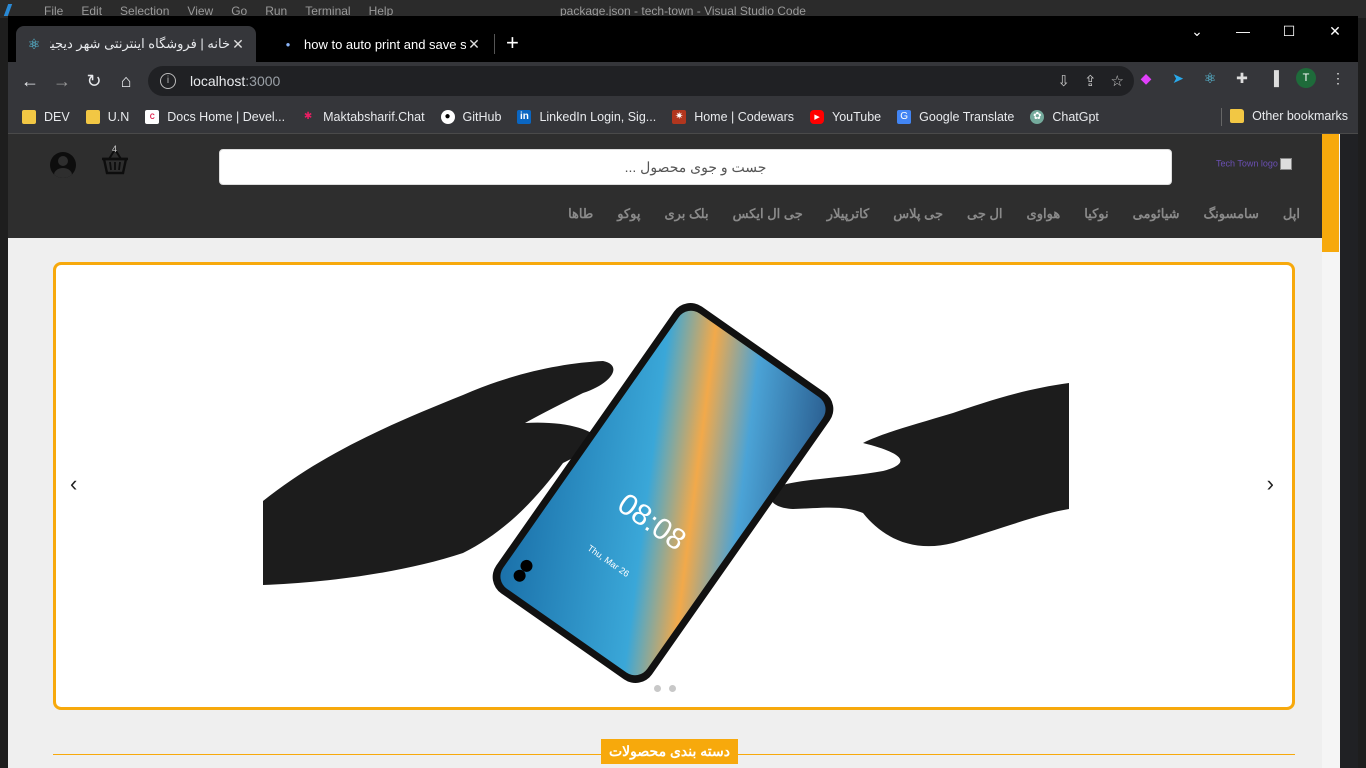 The width and height of the screenshot is (1366, 768). I want to click on github-icon: ●, so click(447, 116).